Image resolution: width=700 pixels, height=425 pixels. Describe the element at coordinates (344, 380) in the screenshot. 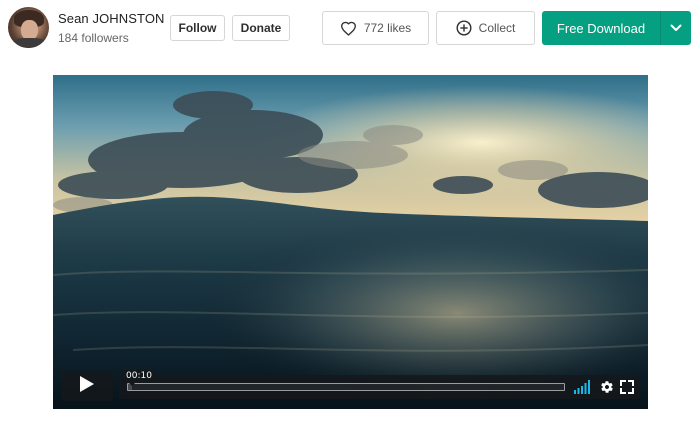

I see `progress-bar: 00:10` at that location.